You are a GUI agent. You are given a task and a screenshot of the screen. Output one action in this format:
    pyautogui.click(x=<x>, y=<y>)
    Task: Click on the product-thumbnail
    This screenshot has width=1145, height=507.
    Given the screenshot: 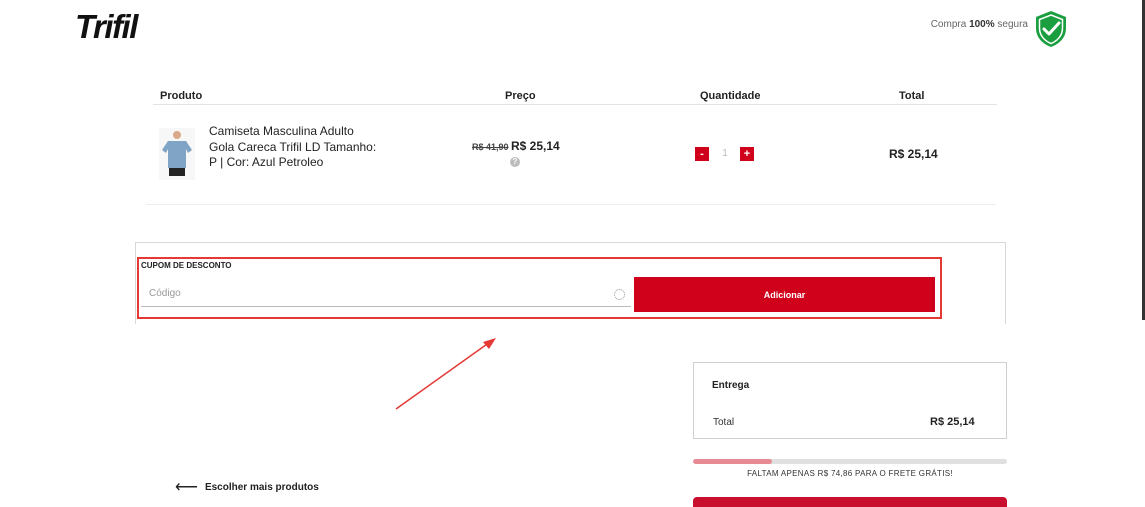 What is the action you would take?
    pyautogui.click(x=177, y=154)
    